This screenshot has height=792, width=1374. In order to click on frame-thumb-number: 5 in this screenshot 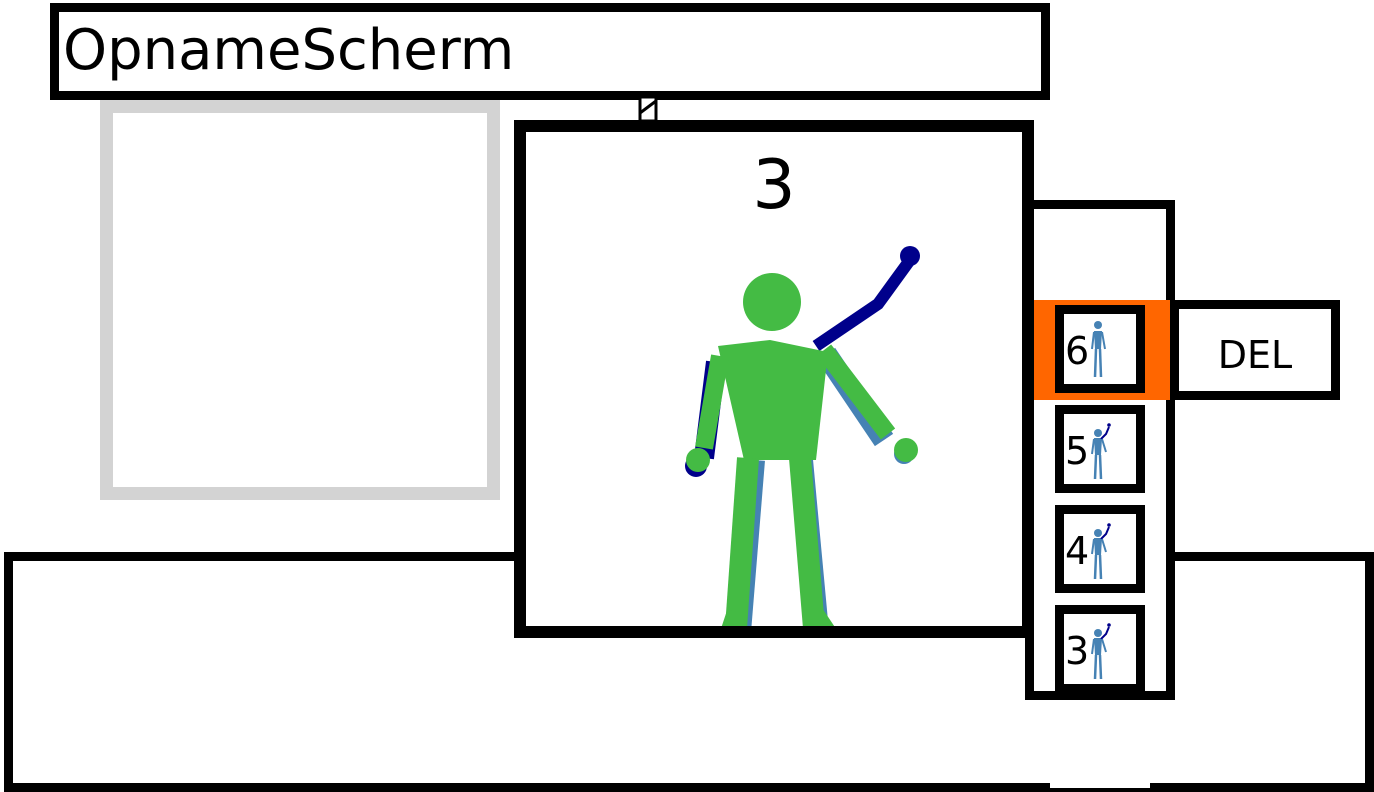, I will do `click(1077, 451)`.